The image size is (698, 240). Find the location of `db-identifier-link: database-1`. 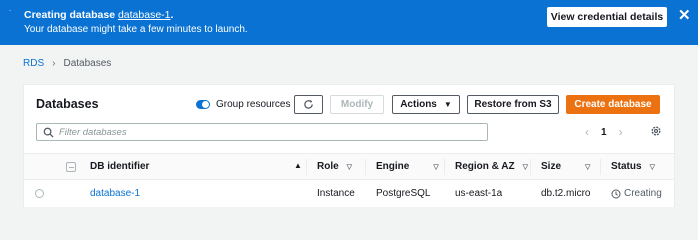

db-identifier-link: database-1 is located at coordinates (115, 193).